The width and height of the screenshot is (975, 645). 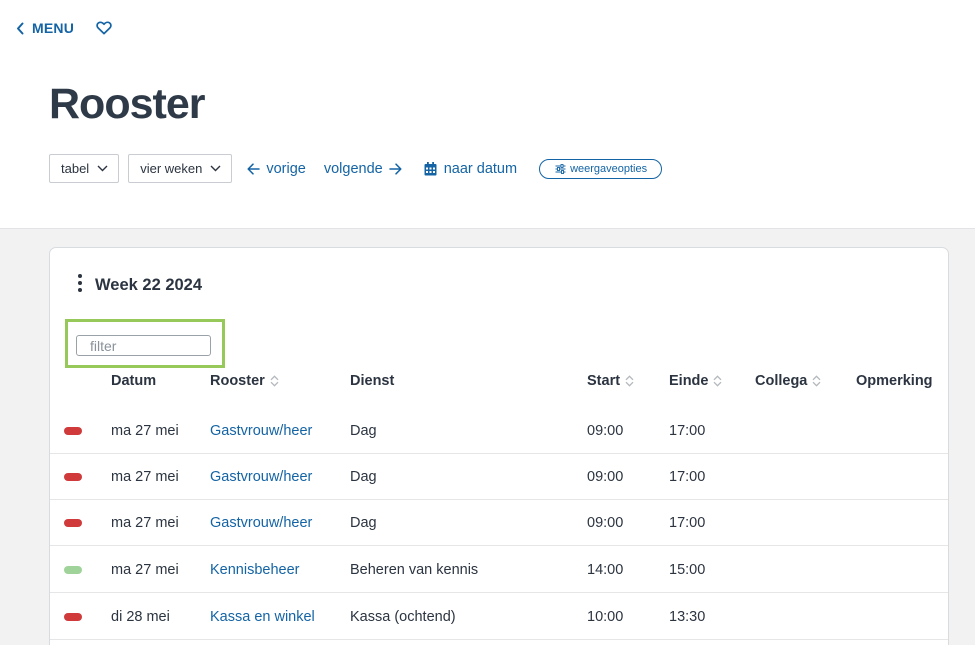 I want to click on cell-start: 10:00, so click(x=605, y=617).